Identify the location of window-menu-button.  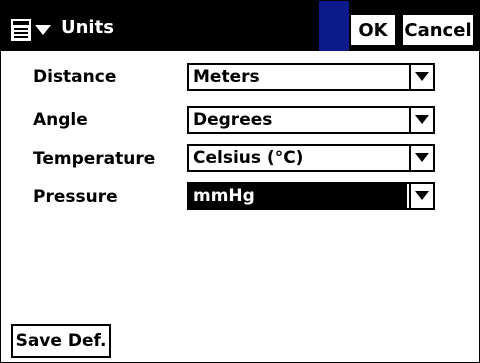
(30, 30).